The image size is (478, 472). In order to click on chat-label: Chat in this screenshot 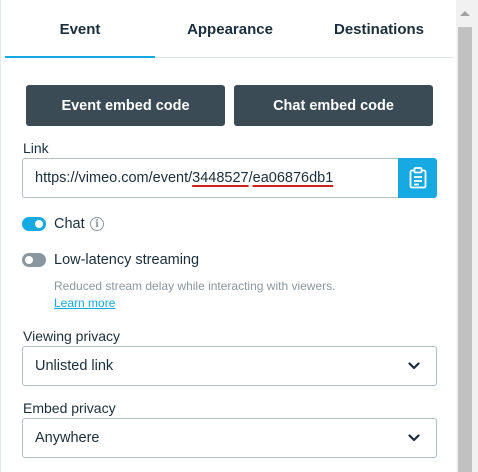, I will do `click(69, 224)`.